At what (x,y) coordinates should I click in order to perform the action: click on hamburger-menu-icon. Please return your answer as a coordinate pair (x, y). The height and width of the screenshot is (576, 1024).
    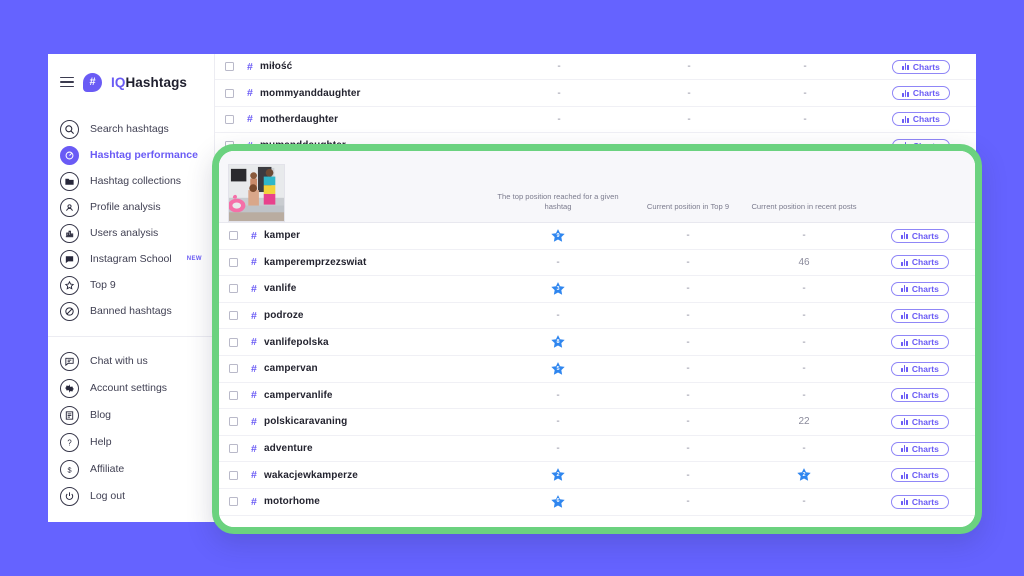
    Looking at the image, I should click on (67, 82).